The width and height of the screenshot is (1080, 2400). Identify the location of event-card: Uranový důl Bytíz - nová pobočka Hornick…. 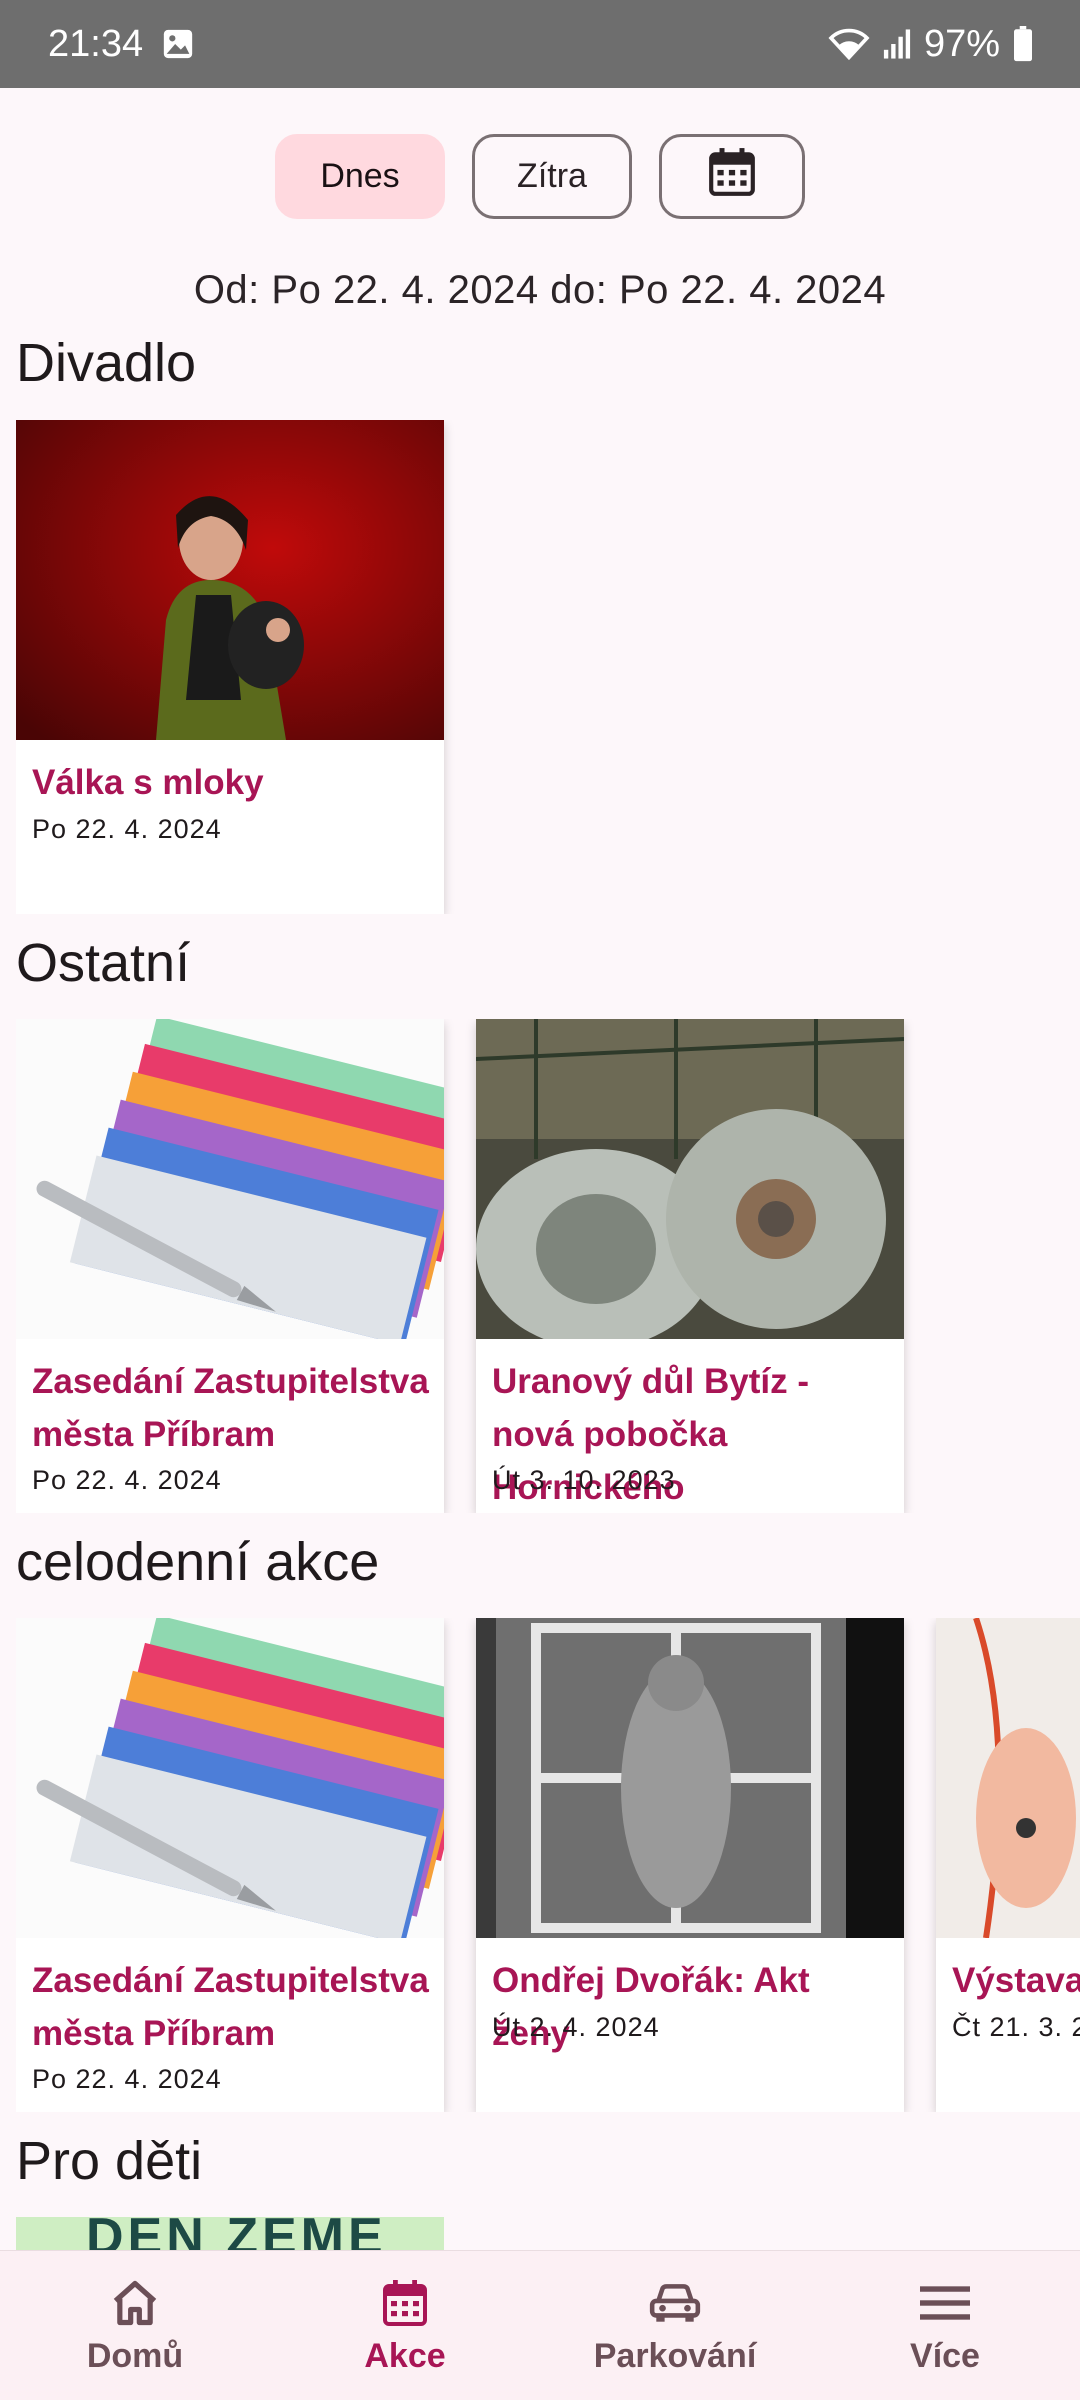
(690, 1266).